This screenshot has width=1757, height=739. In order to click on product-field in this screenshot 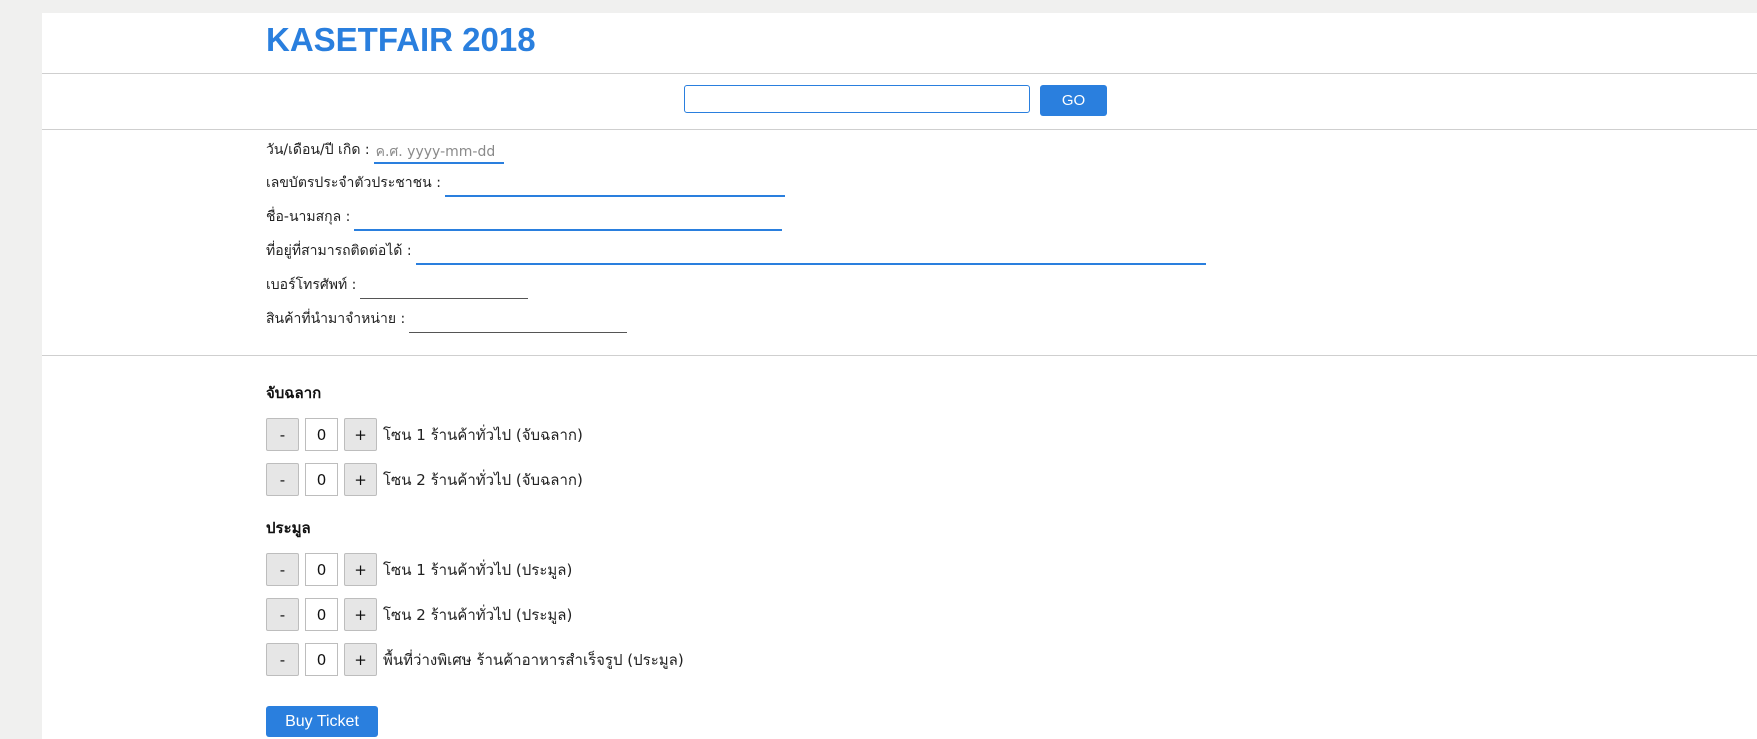, I will do `click(518, 322)`.